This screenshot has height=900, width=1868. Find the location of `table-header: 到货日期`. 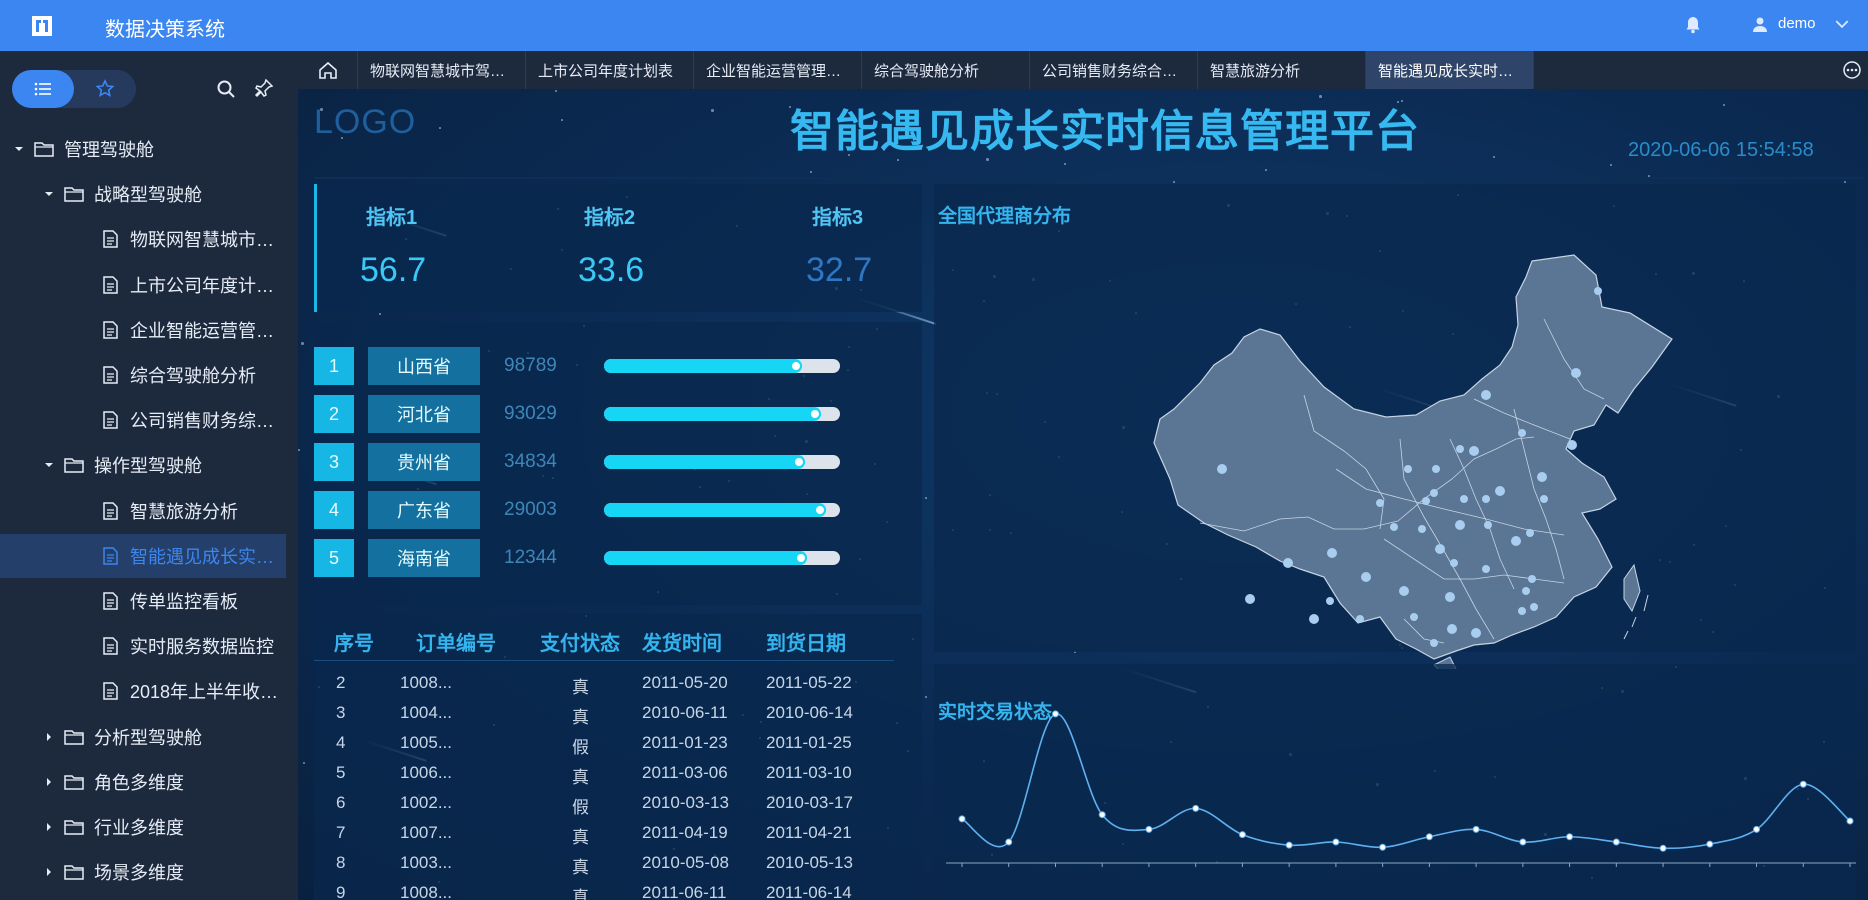

table-header: 到货日期 is located at coordinates (806, 644).